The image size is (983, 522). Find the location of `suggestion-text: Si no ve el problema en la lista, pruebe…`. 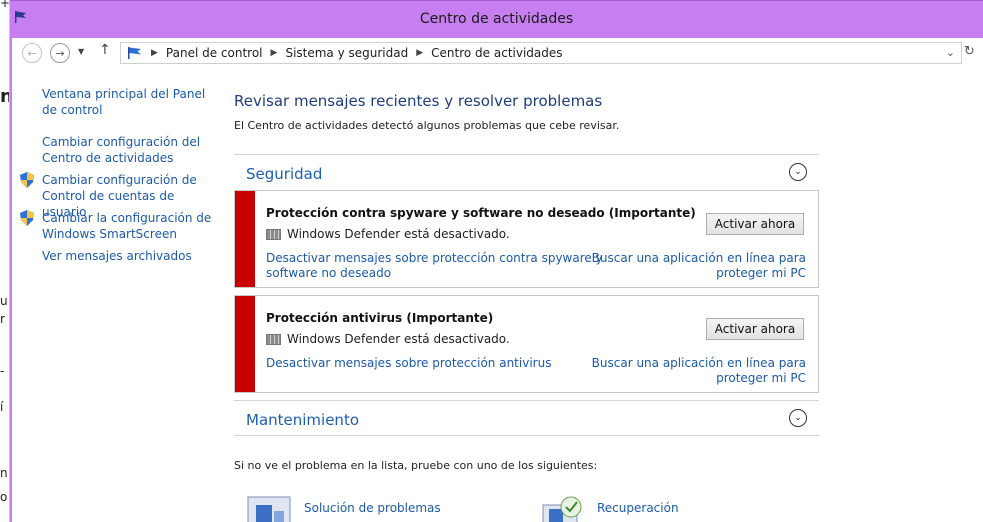

suggestion-text: Si no ve el problema en la lista, pruebe… is located at coordinates (416, 465).